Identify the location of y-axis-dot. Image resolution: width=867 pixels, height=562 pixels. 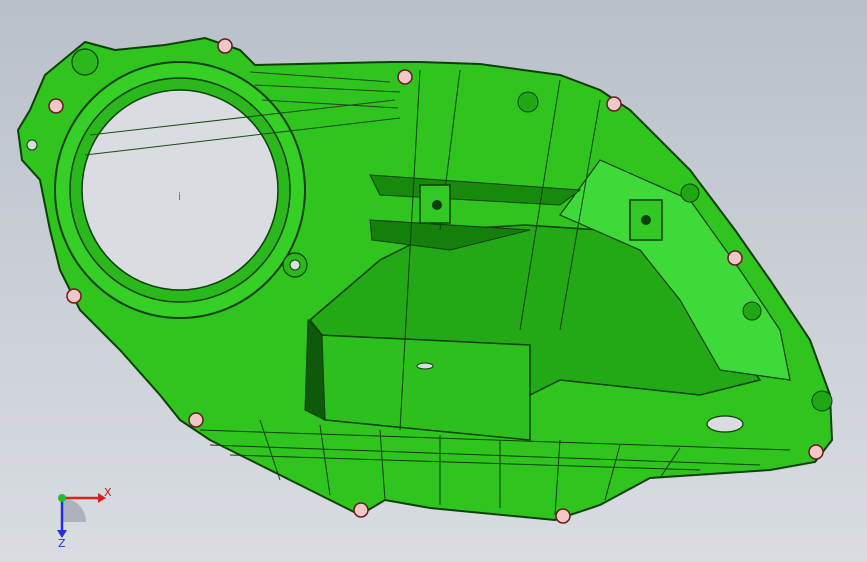
(62, 498).